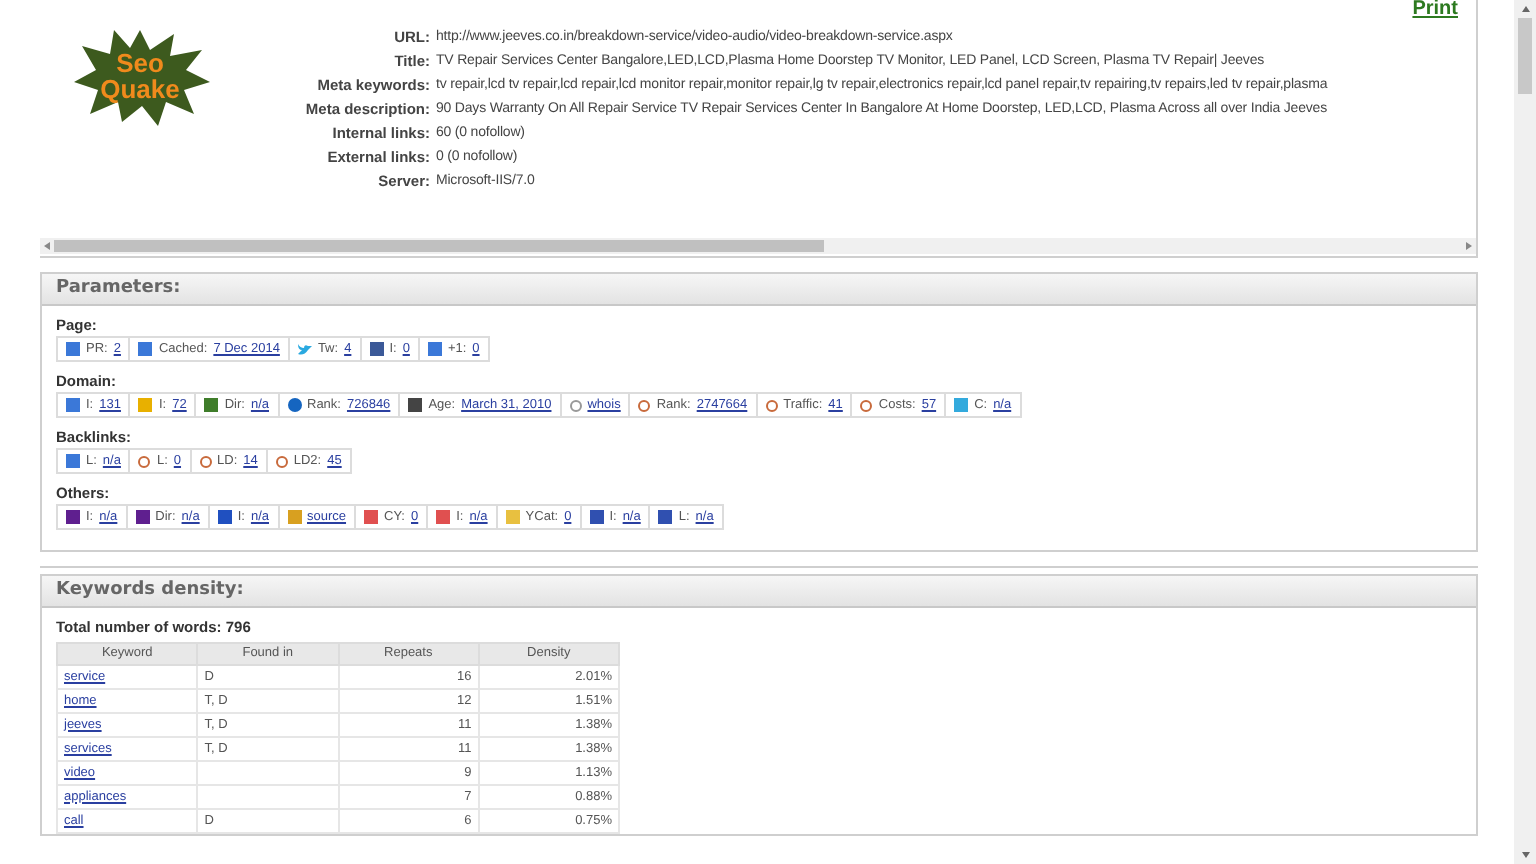  Describe the element at coordinates (1525, 855) in the screenshot. I see `scroll-down-icon` at that location.